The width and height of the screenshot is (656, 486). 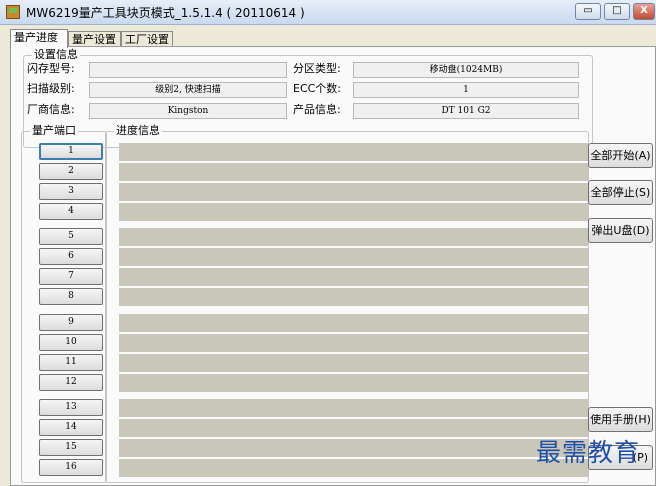 I want to click on port-button-10: 10, so click(x=71, y=342).